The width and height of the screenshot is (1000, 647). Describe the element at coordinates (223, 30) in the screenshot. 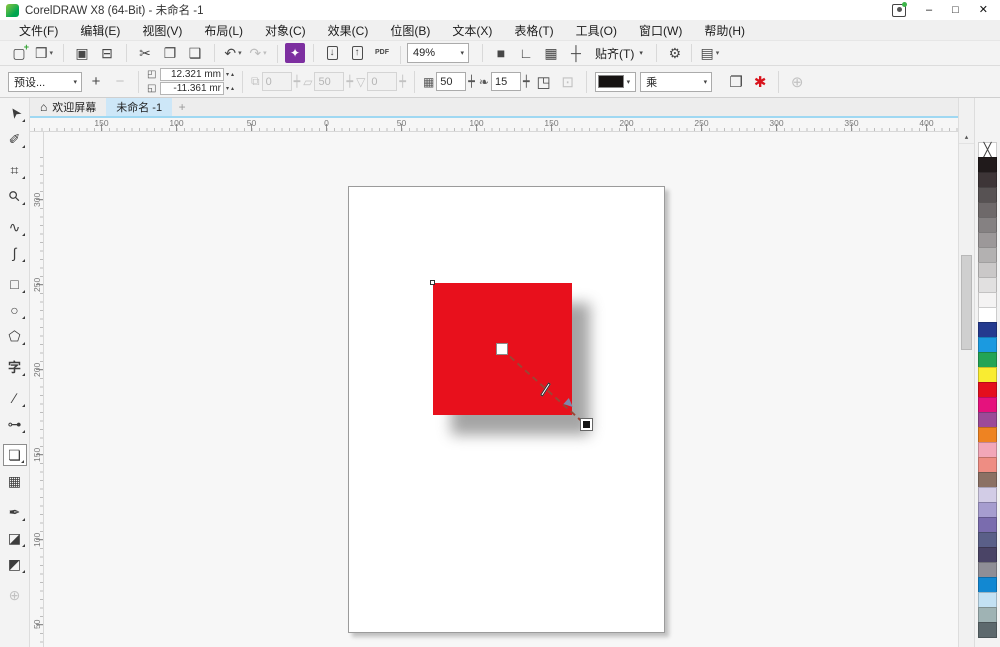

I see `menu-item: 布局(L)` at that location.